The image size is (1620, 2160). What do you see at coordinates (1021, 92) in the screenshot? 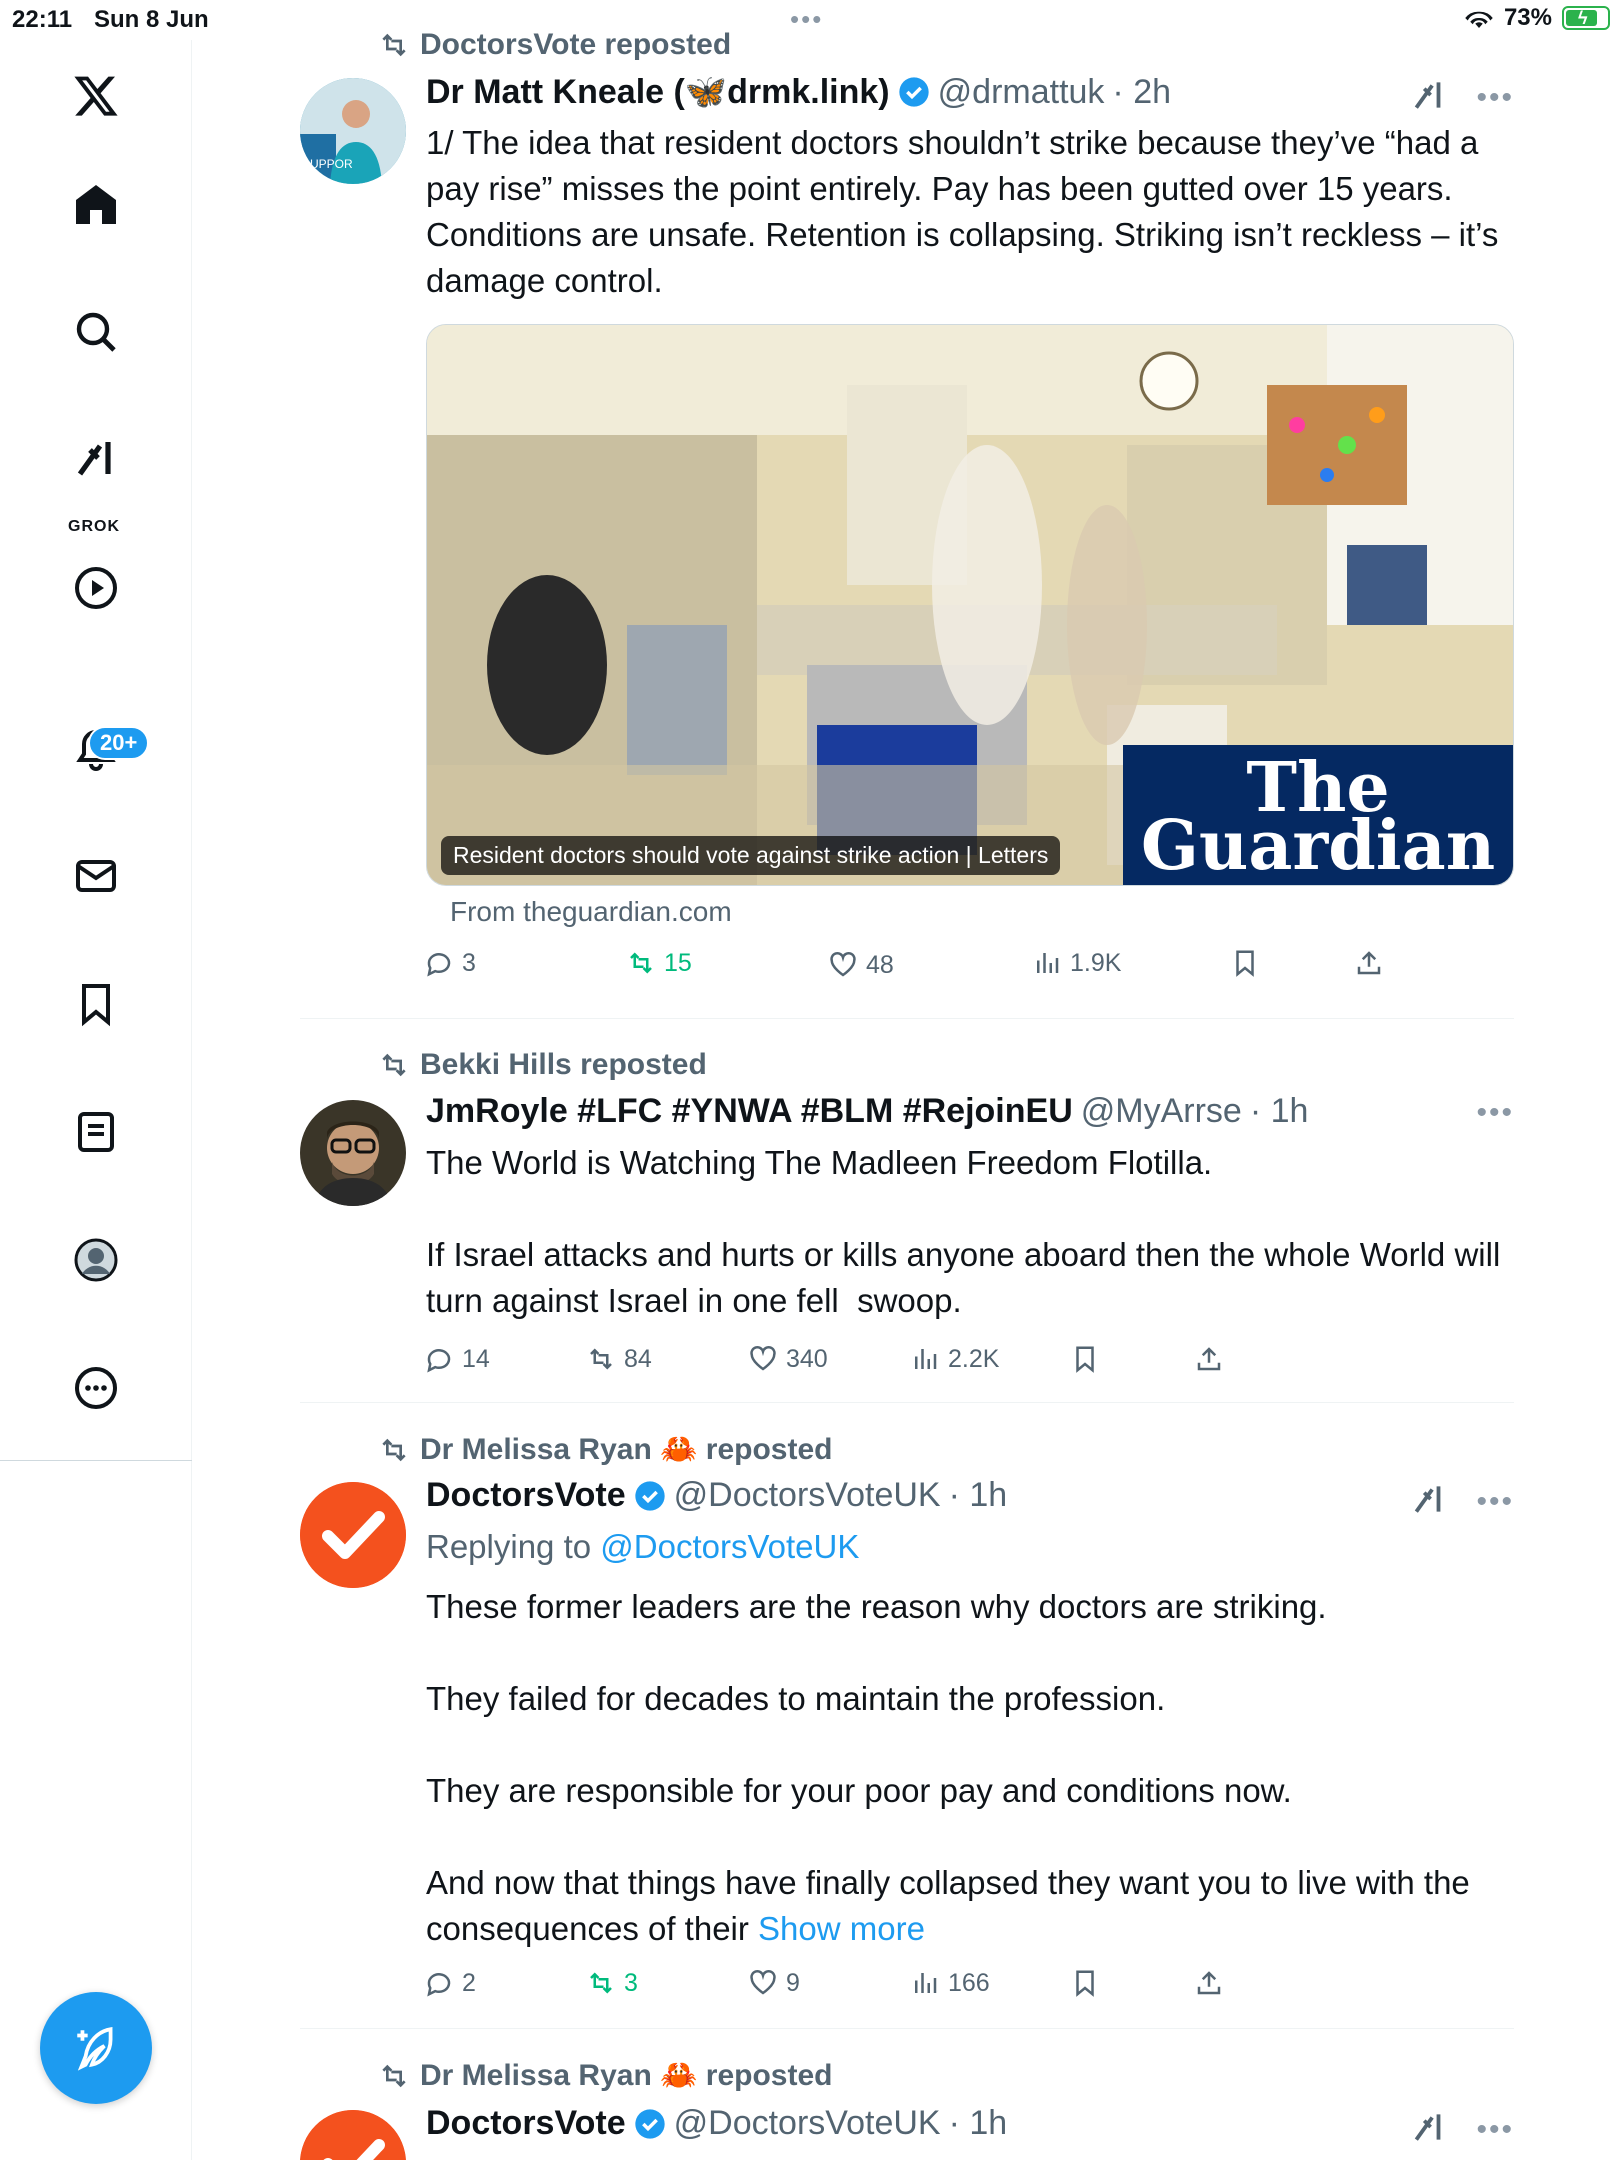
I see `author-handle: @drmattuk` at bounding box center [1021, 92].